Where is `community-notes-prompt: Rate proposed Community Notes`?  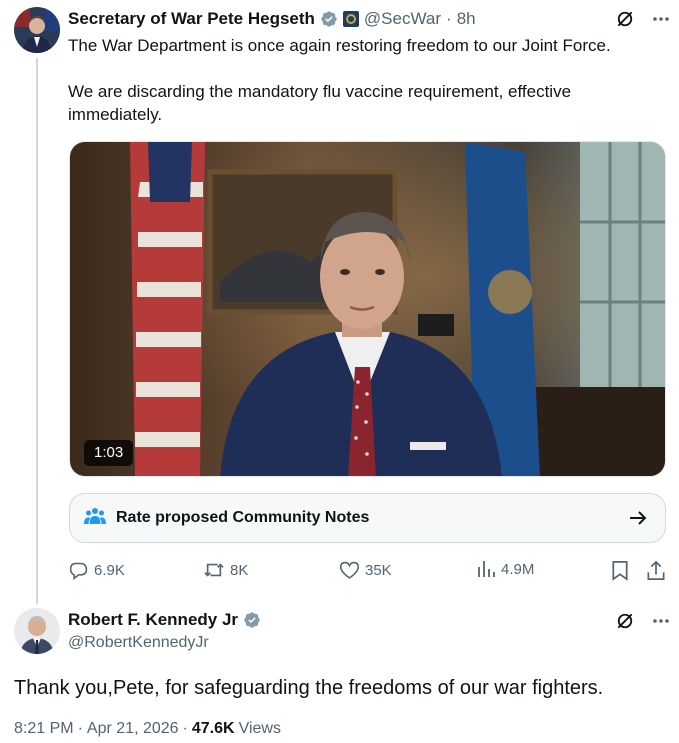
community-notes-prompt: Rate proposed Community Notes is located at coordinates (367, 518).